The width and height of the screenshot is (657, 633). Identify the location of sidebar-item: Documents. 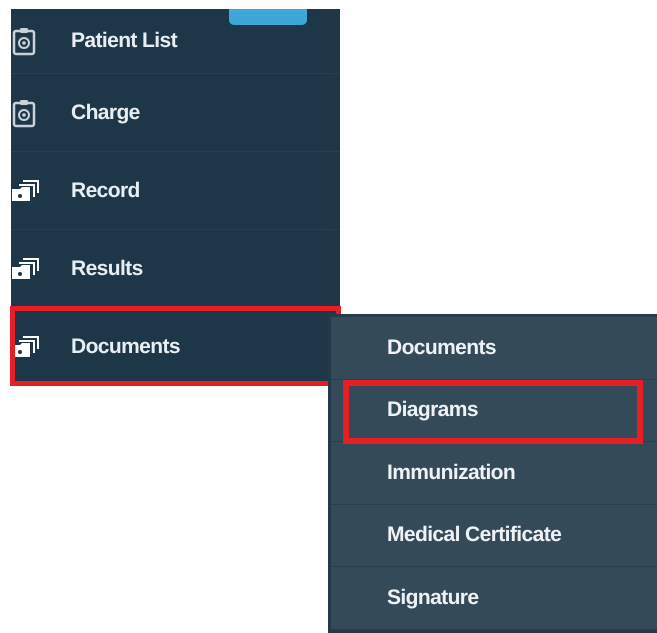
(175, 346).